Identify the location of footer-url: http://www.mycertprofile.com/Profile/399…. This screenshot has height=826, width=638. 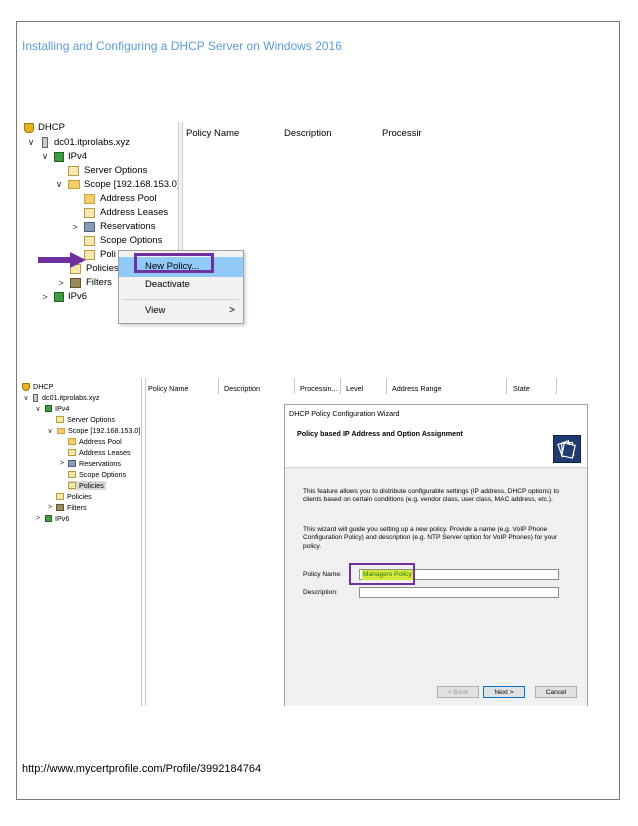
(141, 769).